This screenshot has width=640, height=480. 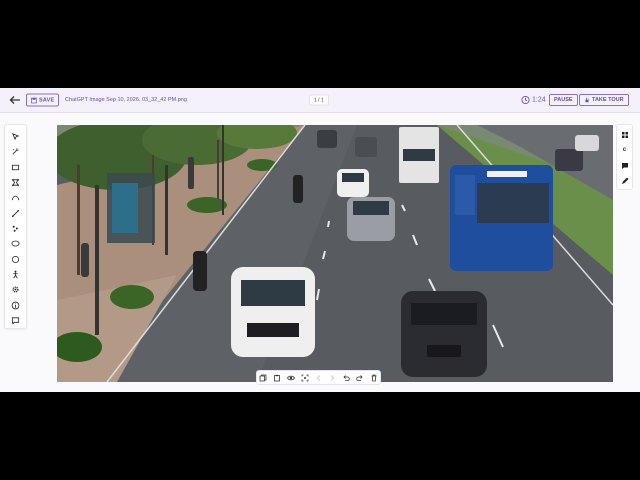 I want to click on circle-tool, so click(x=16, y=259).